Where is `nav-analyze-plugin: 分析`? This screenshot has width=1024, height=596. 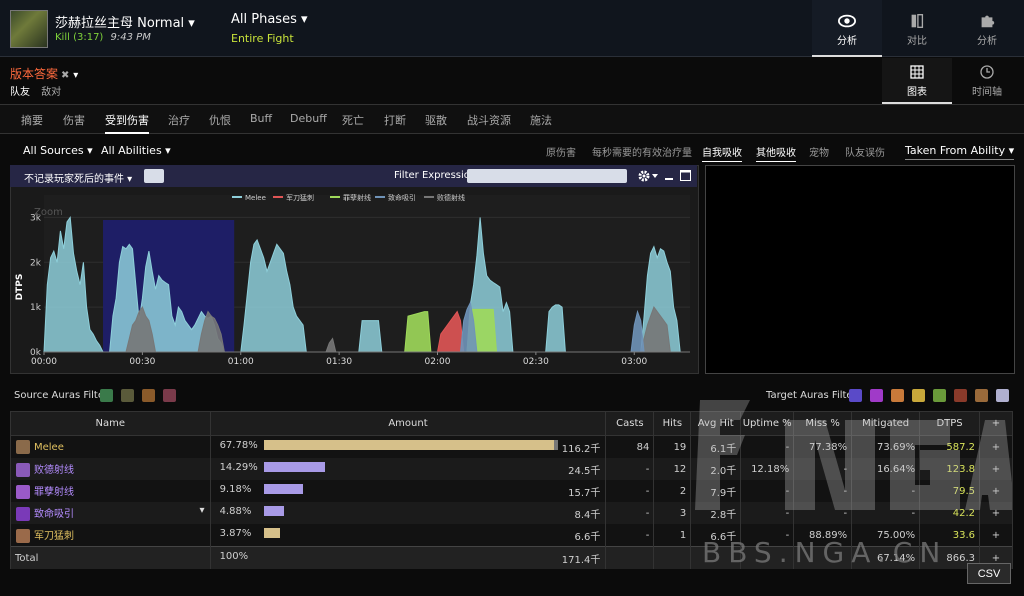
nav-analyze-plugin: 分析 is located at coordinates (987, 27).